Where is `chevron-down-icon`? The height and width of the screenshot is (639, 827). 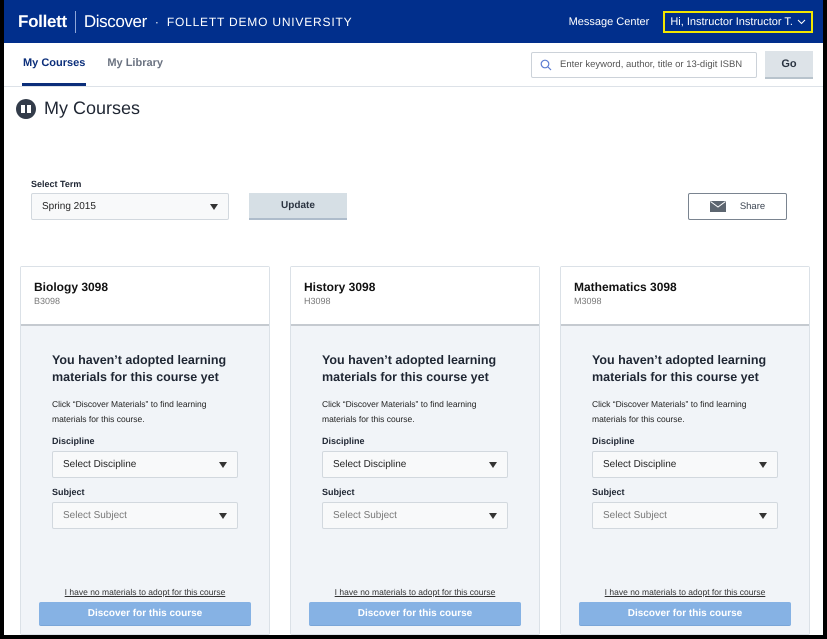
chevron-down-icon is located at coordinates (801, 21).